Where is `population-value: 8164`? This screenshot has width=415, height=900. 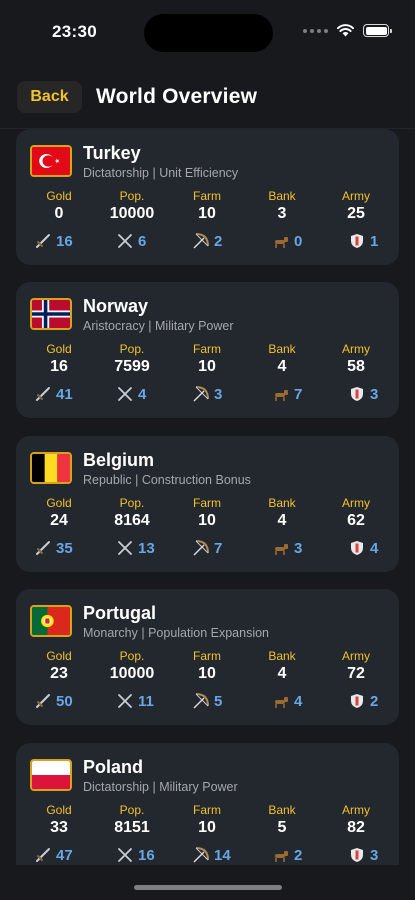
population-value: 8164 is located at coordinates (132, 520).